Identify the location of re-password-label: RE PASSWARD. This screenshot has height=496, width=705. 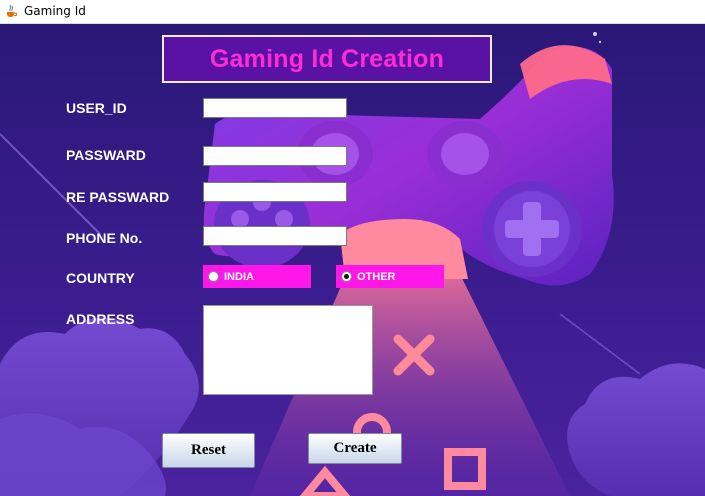
(118, 197).